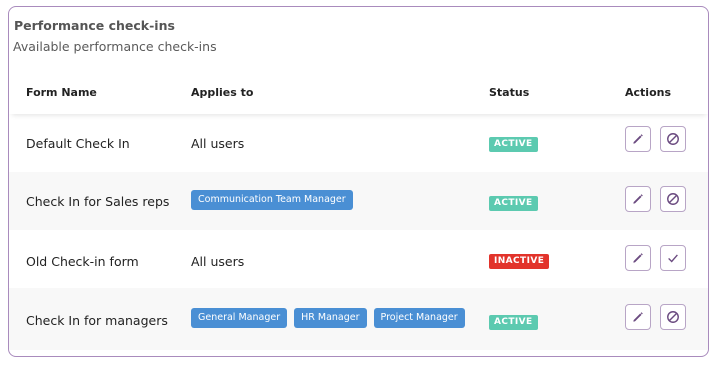 The image size is (717, 368). I want to click on role-tag: General Manager, so click(239, 318).